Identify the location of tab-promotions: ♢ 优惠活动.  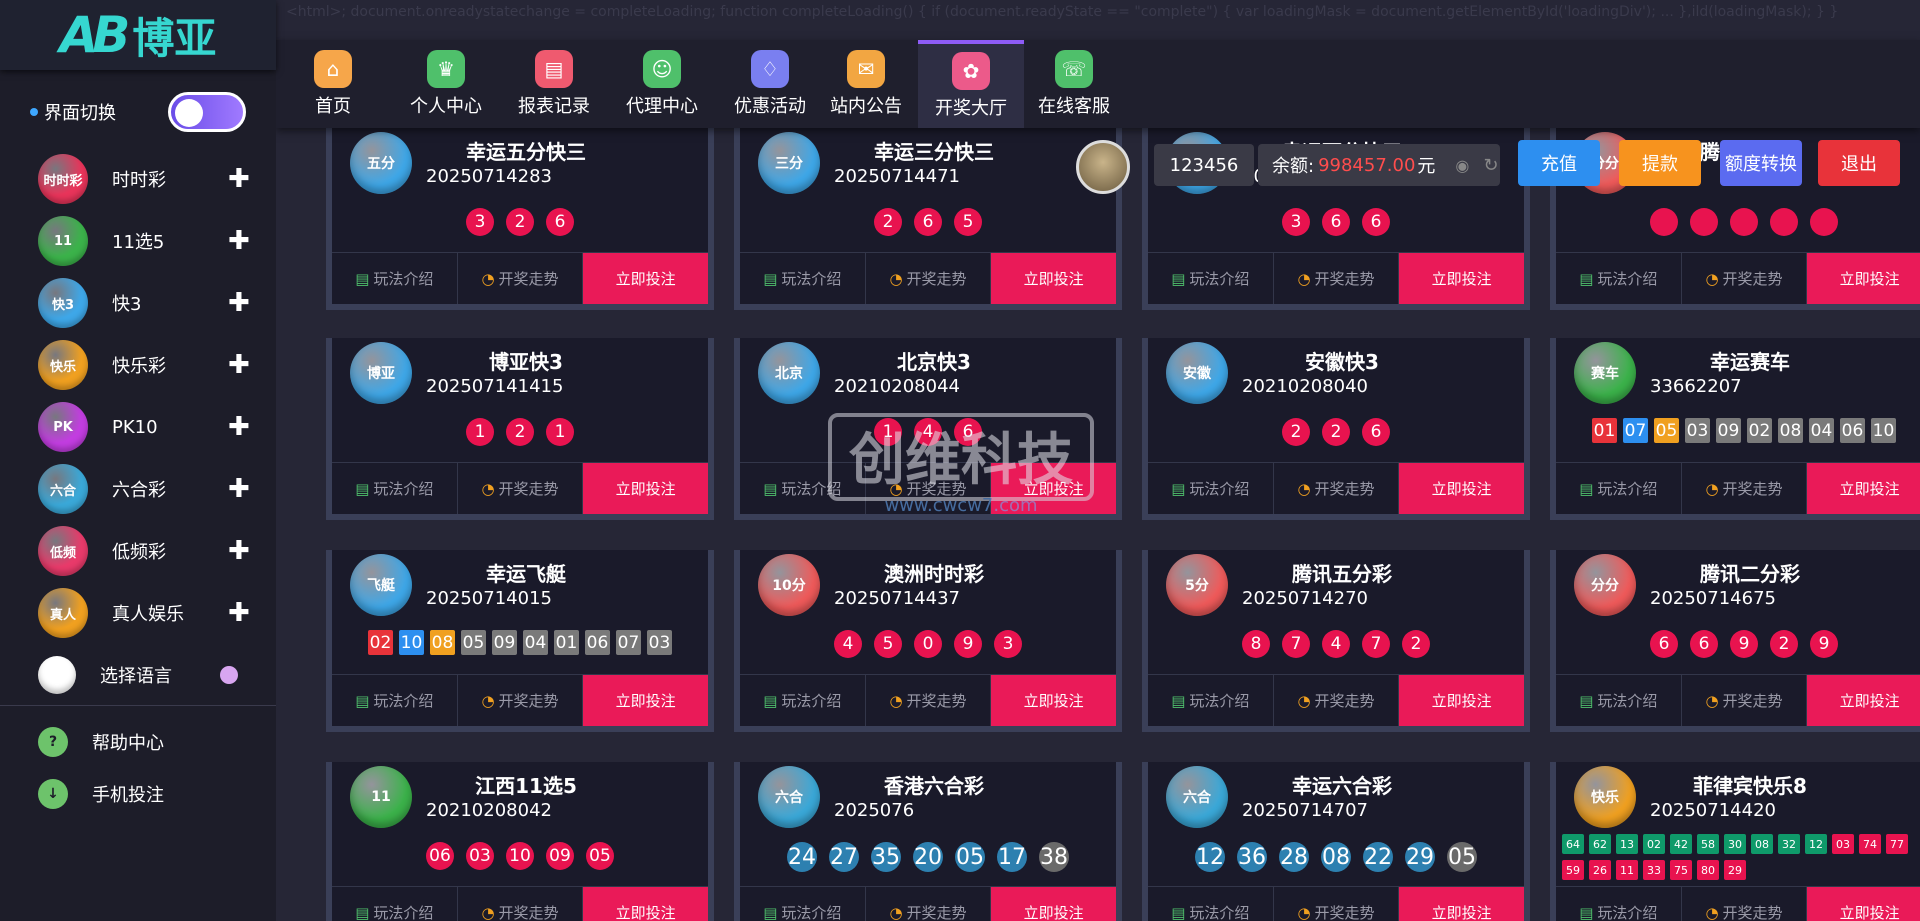
(770, 84).